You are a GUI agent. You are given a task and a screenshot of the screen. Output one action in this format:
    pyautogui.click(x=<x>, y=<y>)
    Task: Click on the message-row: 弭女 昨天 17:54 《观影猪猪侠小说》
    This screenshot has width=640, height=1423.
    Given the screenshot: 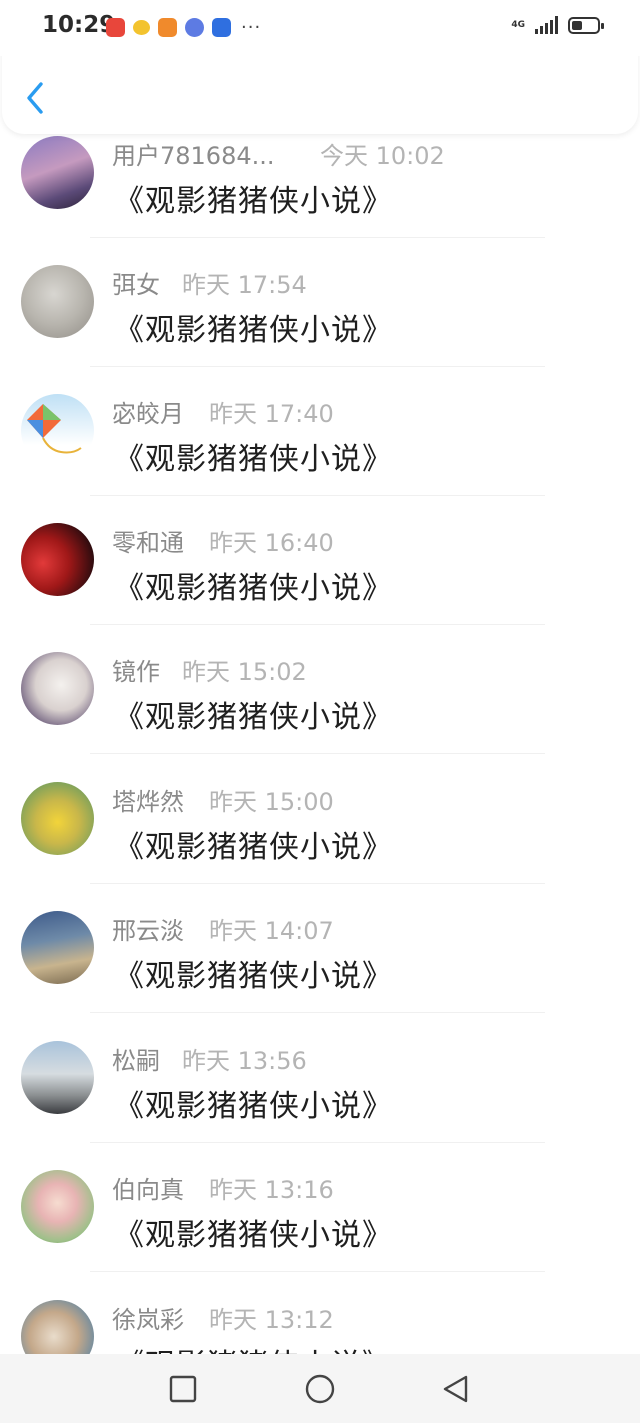 What is the action you would take?
    pyautogui.click(x=320, y=306)
    